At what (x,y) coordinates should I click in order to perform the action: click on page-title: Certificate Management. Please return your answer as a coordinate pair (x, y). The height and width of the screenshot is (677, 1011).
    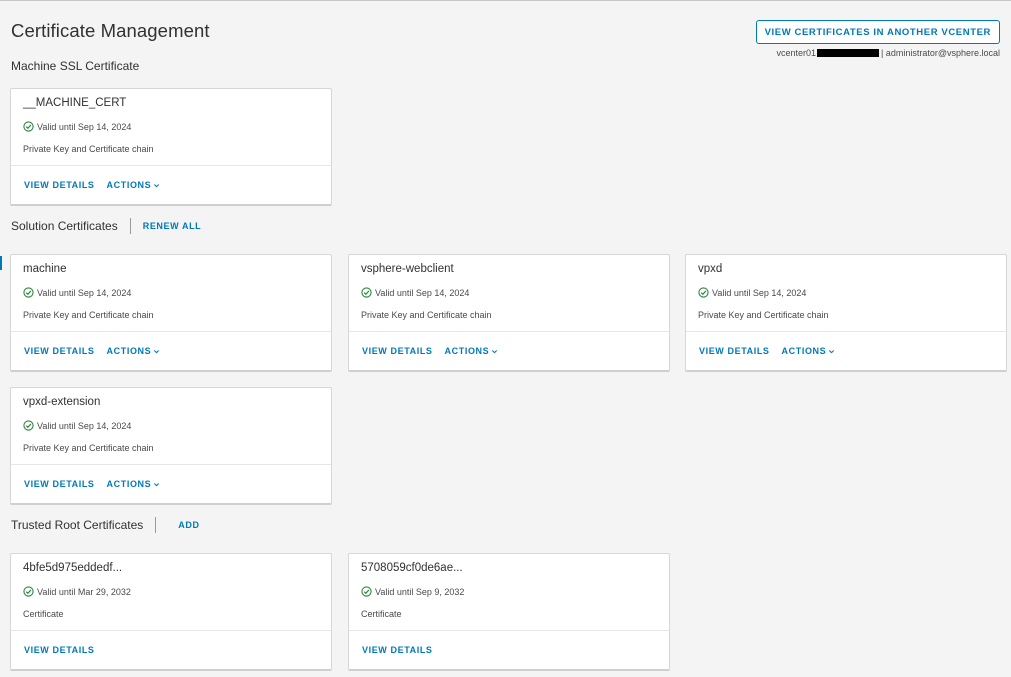
    Looking at the image, I should click on (110, 30).